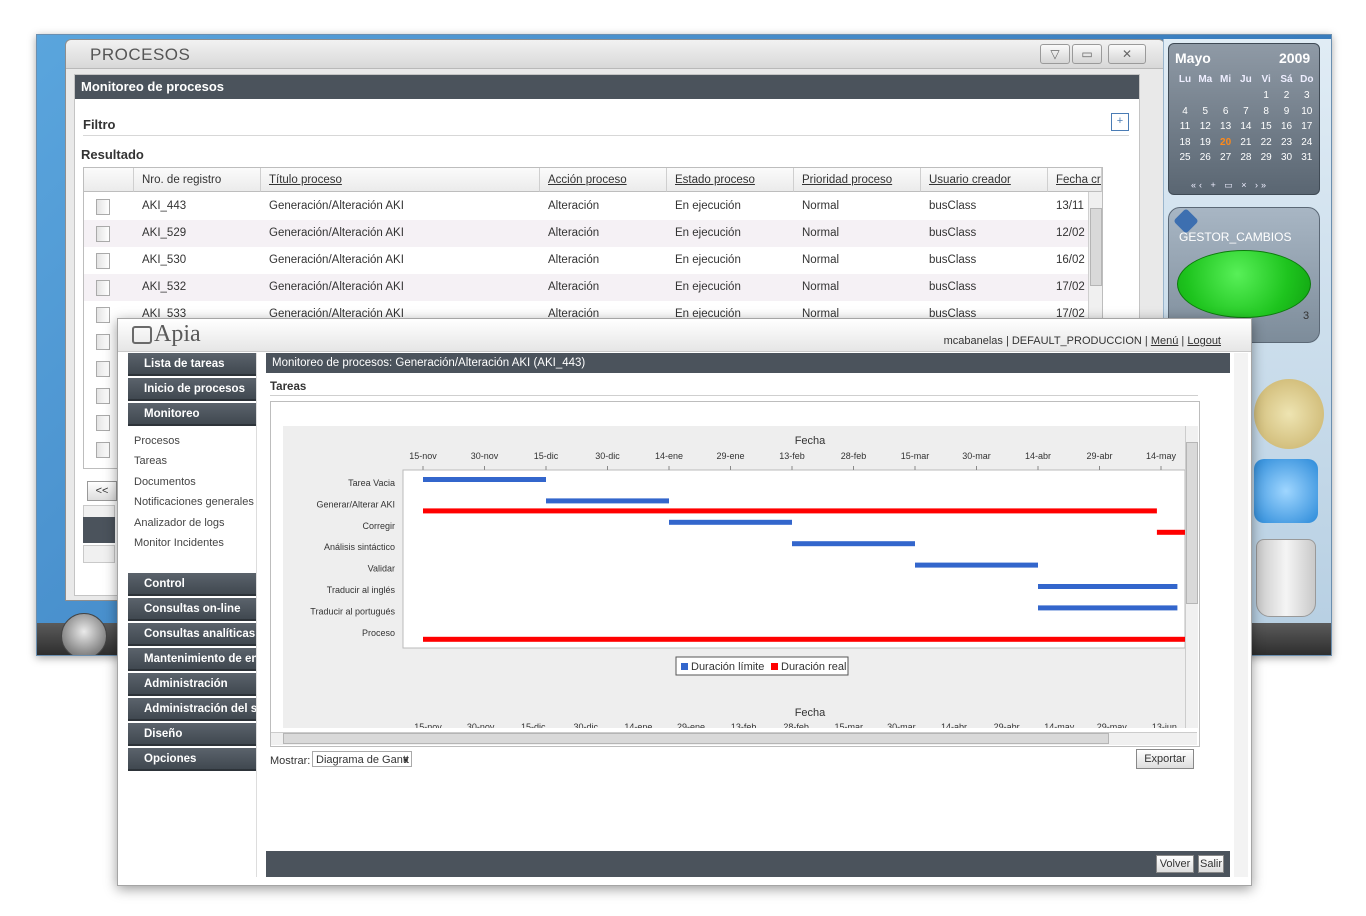  Describe the element at coordinates (1165, 759) in the screenshot. I see `export-button: Exportar` at that location.